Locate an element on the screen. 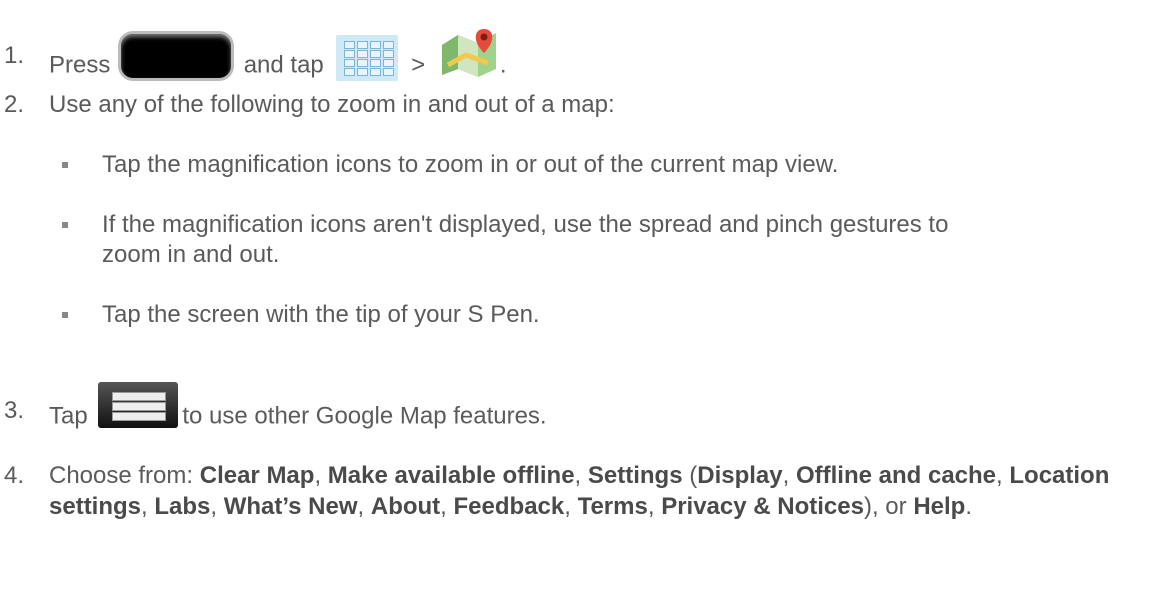  maps-app-icon is located at coordinates (469, 52).